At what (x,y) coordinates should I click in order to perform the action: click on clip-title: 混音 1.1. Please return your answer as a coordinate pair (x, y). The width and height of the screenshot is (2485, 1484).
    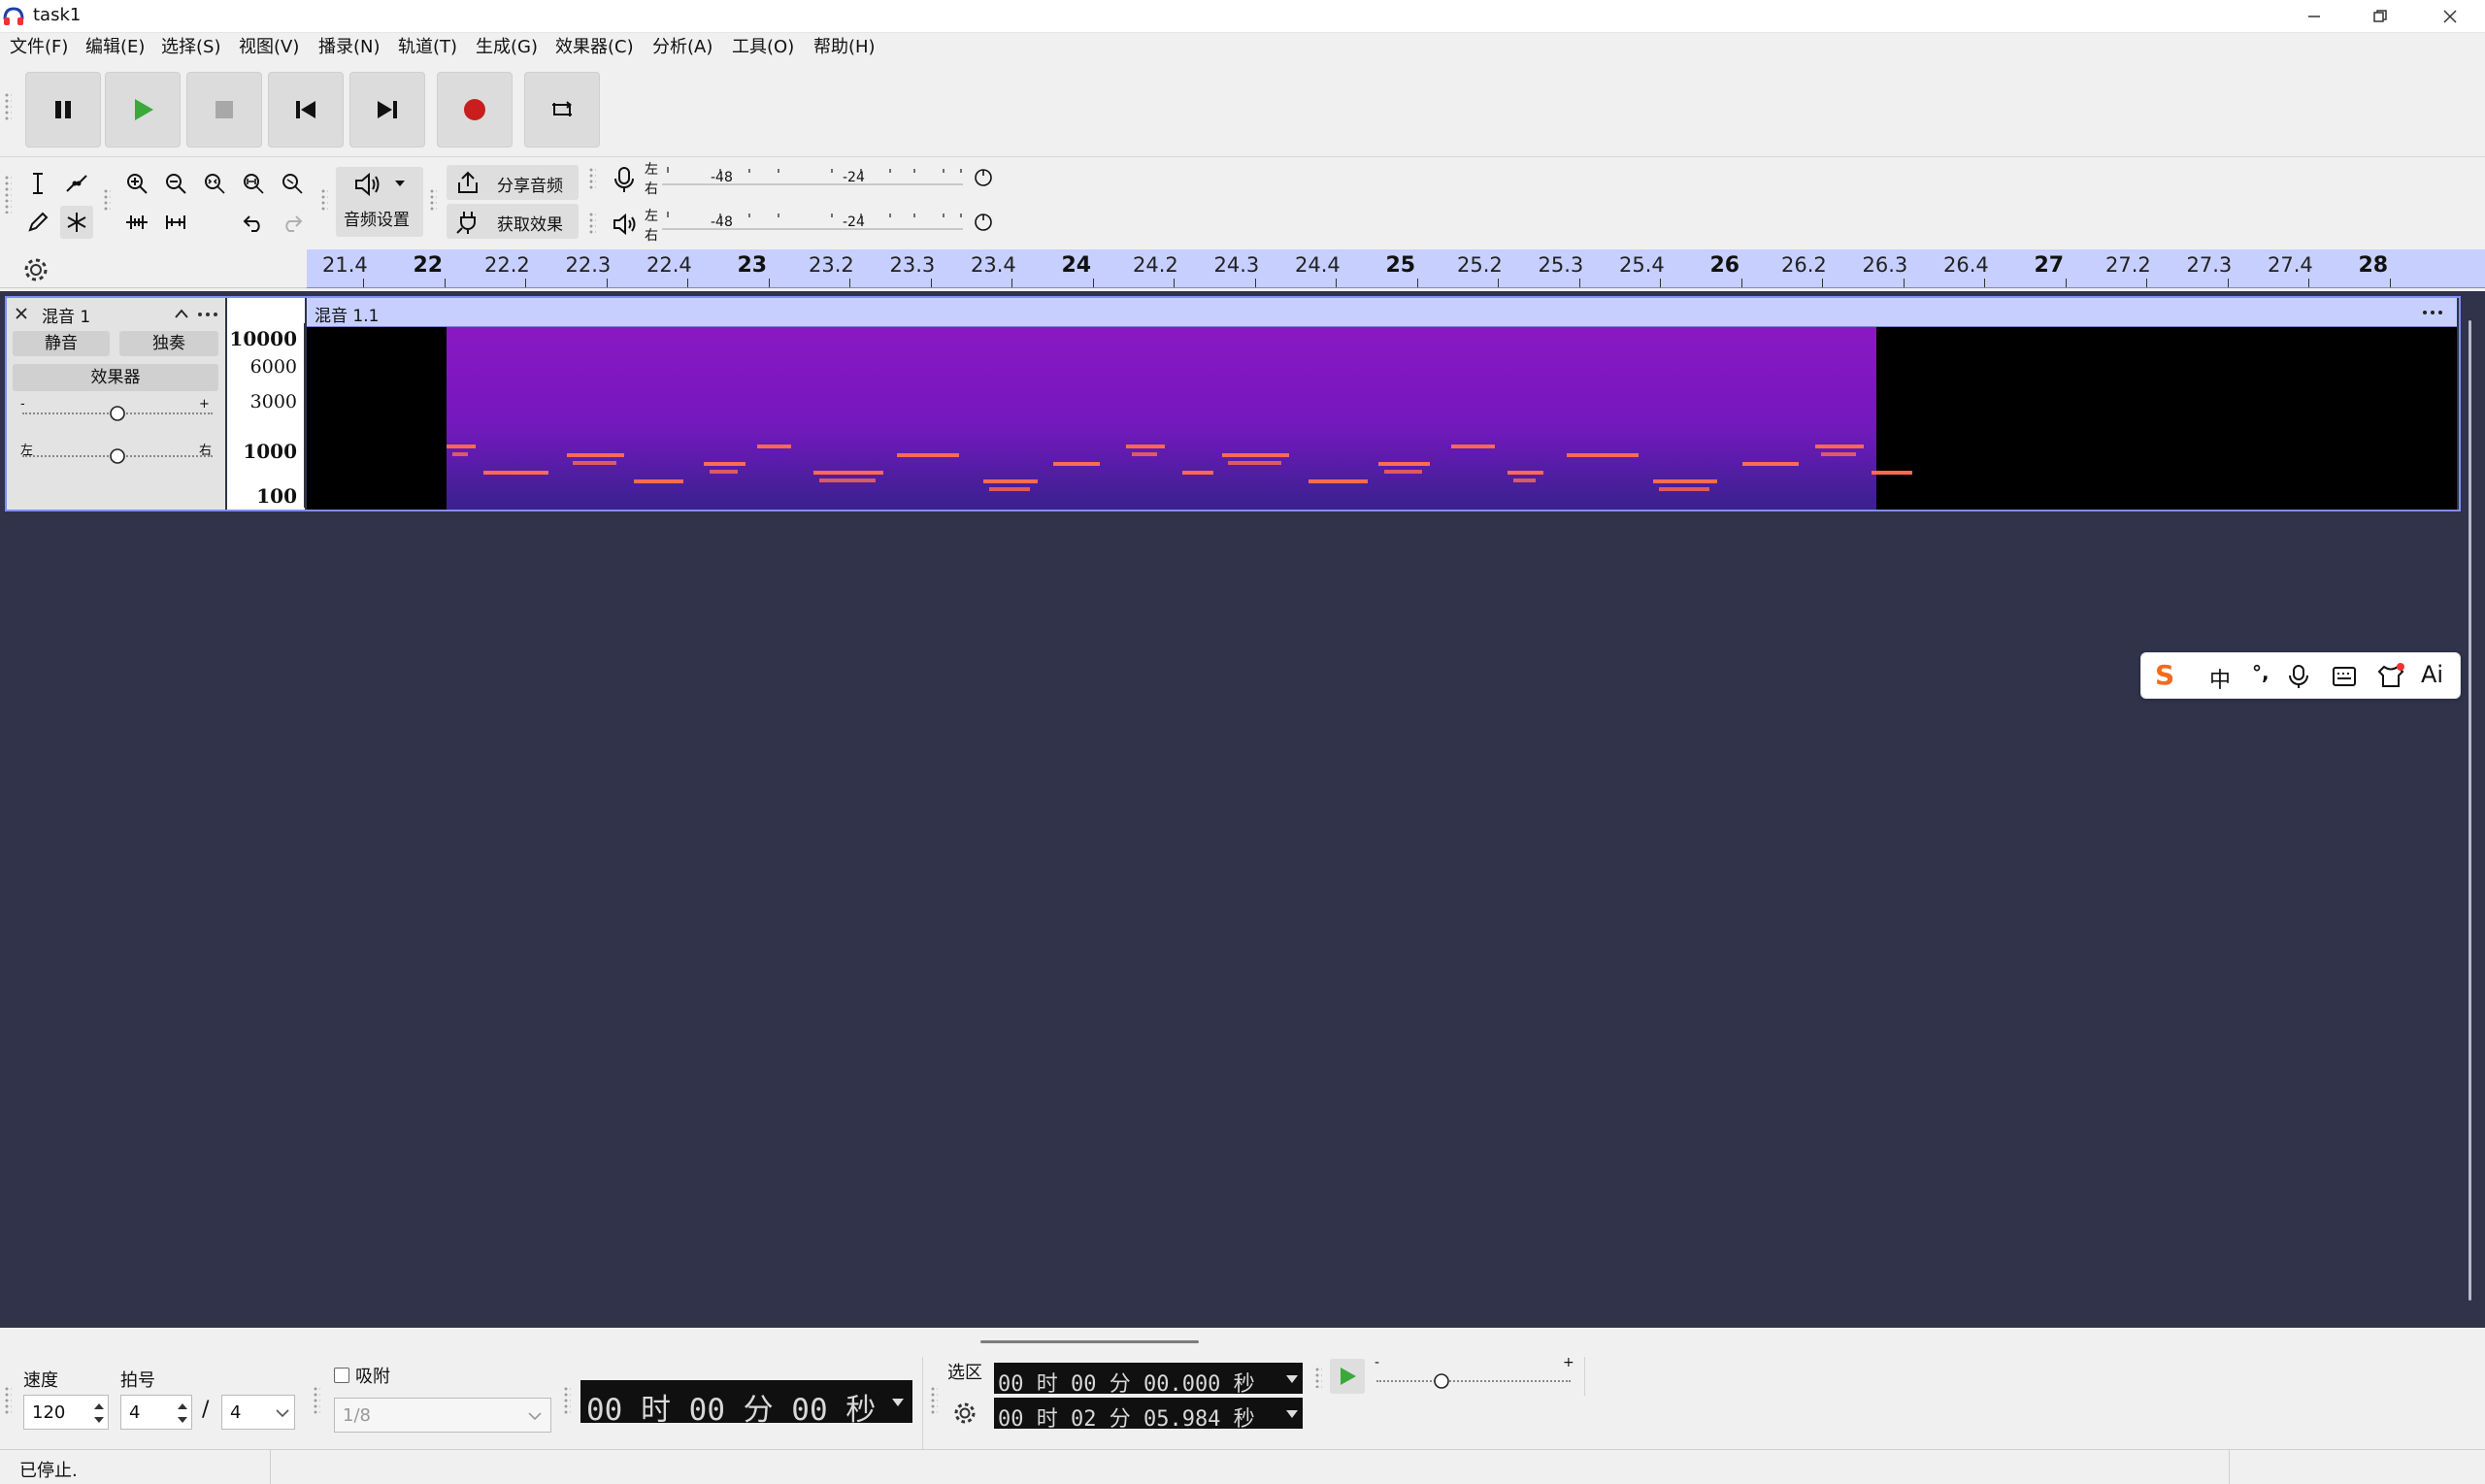
    Looking at the image, I should click on (347, 314).